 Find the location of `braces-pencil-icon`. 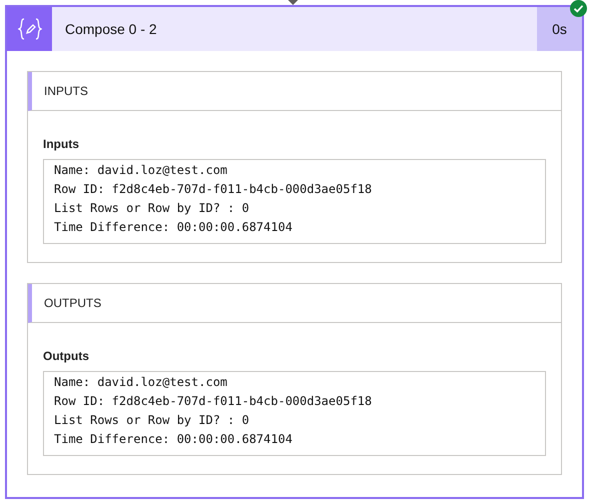

braces-pencil-icon is located at coordinates (30, 29).